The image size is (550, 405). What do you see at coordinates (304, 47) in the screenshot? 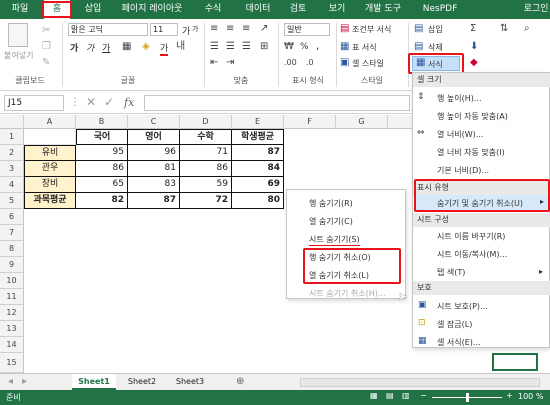
I see `percent-button: %` at bounding box center [304, 47].